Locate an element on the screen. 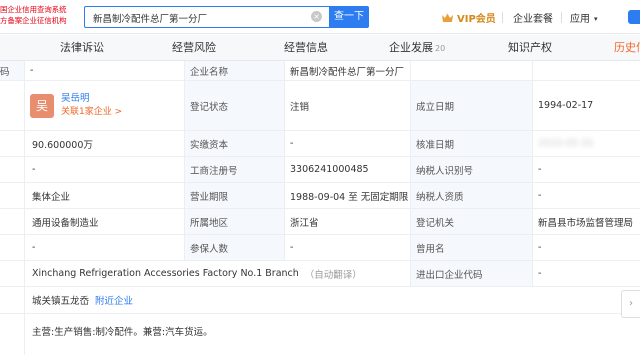  field-label: 营业期限 is located at coordinates (234, 195).